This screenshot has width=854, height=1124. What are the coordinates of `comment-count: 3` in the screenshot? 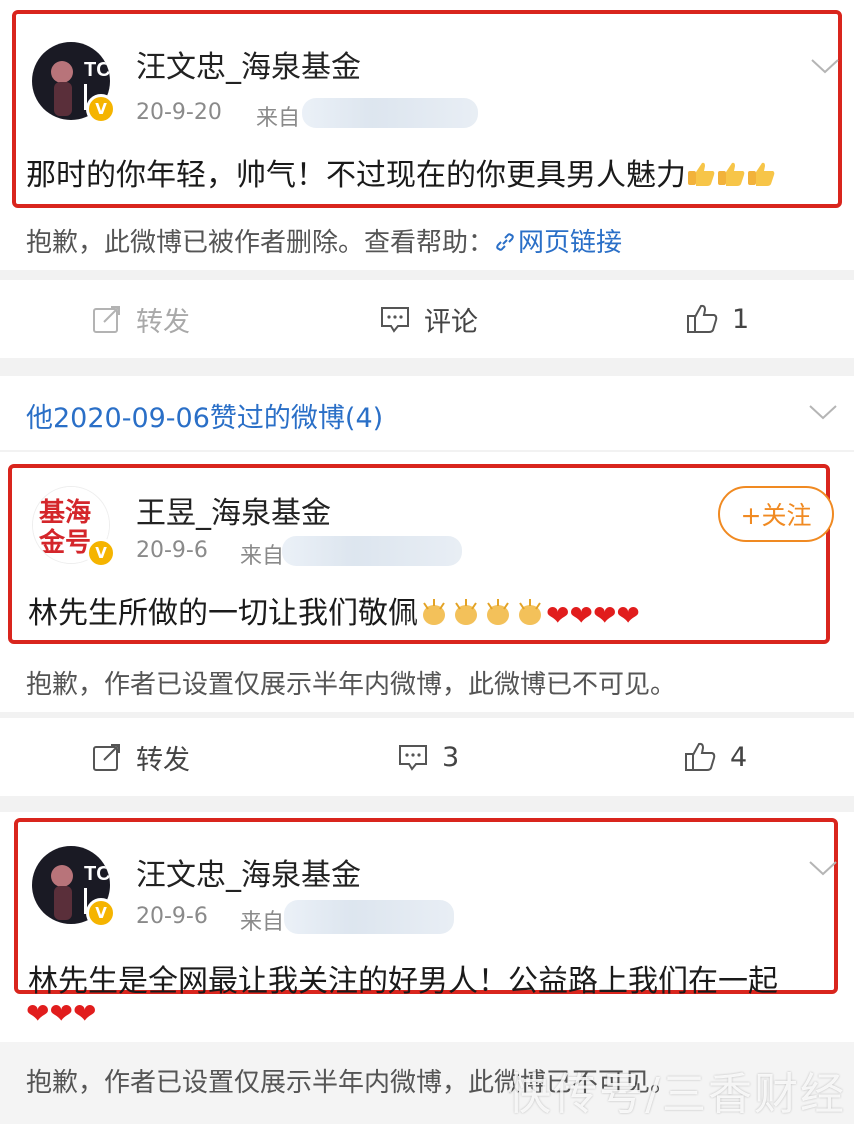 It's located at (451, 757).